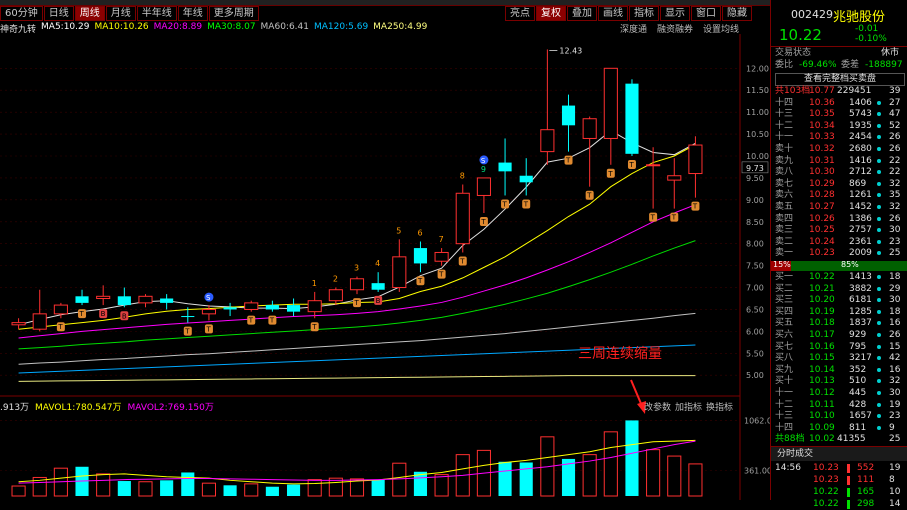 This screenshot has height=510, width=907. Describe the element at coordinates (839, 149) in the screenshot. I see `sell-row: 卖十 10.32 2680 26` at that location.